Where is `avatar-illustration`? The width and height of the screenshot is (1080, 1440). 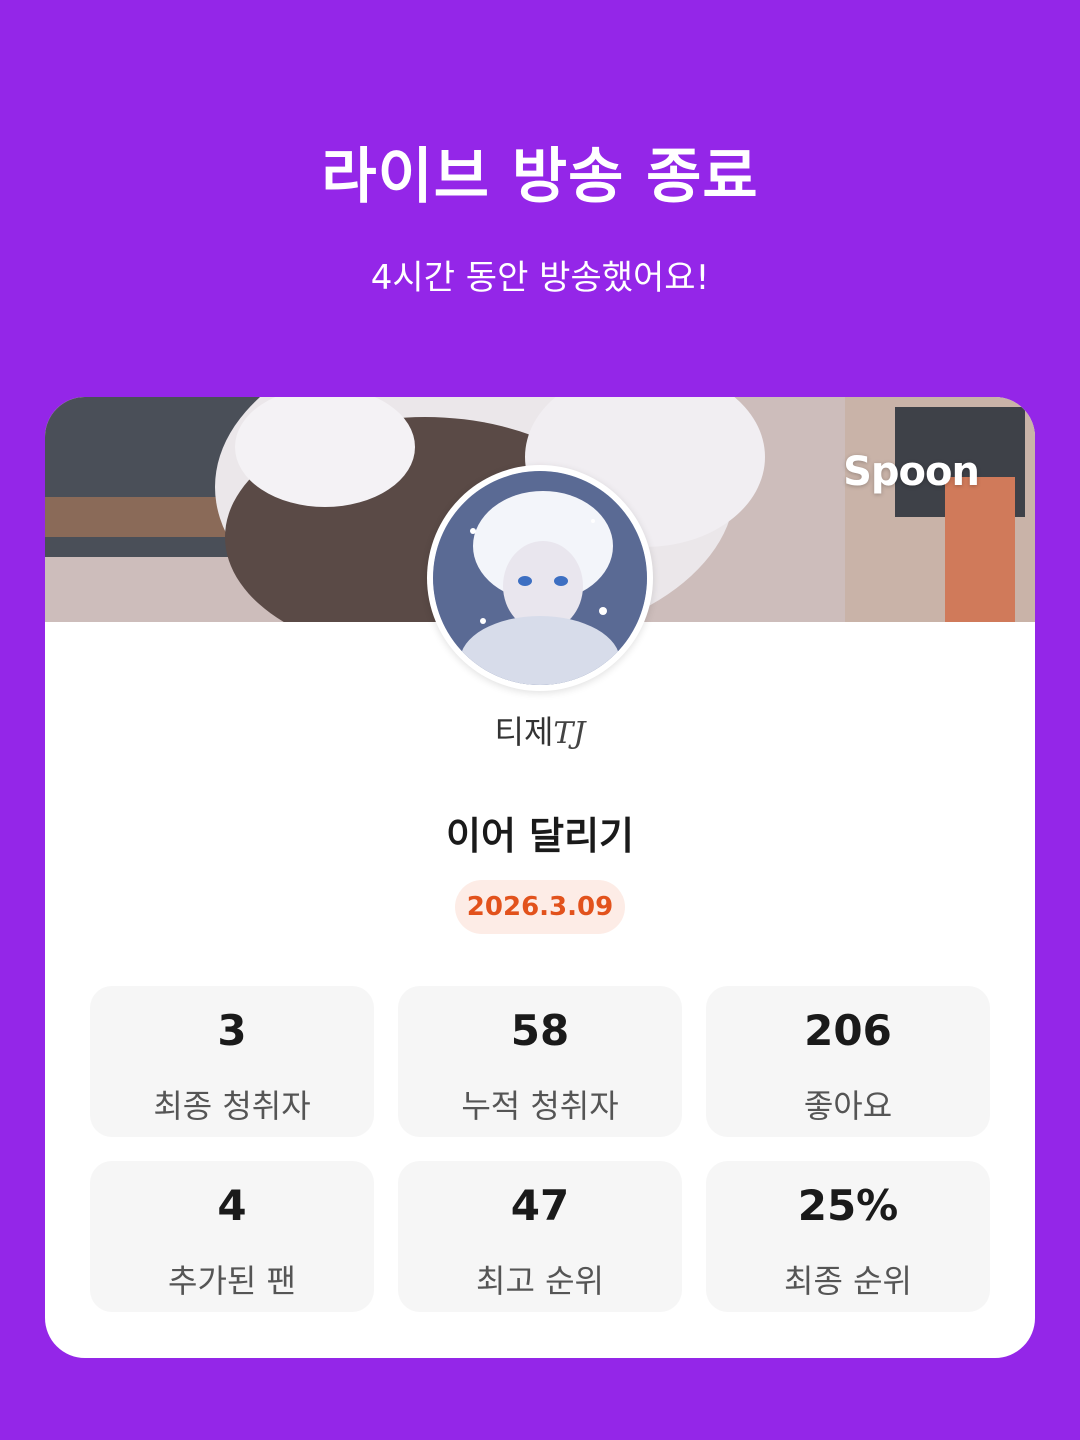 avatar-illustration is located at coordinates (540, 578).